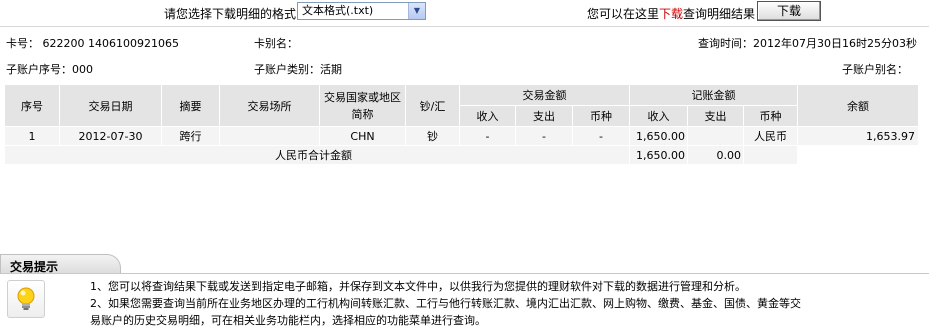  Describe the element at coordinates (715, 116) in the screenshot. I see `col-book-expense: 支出` at that location.